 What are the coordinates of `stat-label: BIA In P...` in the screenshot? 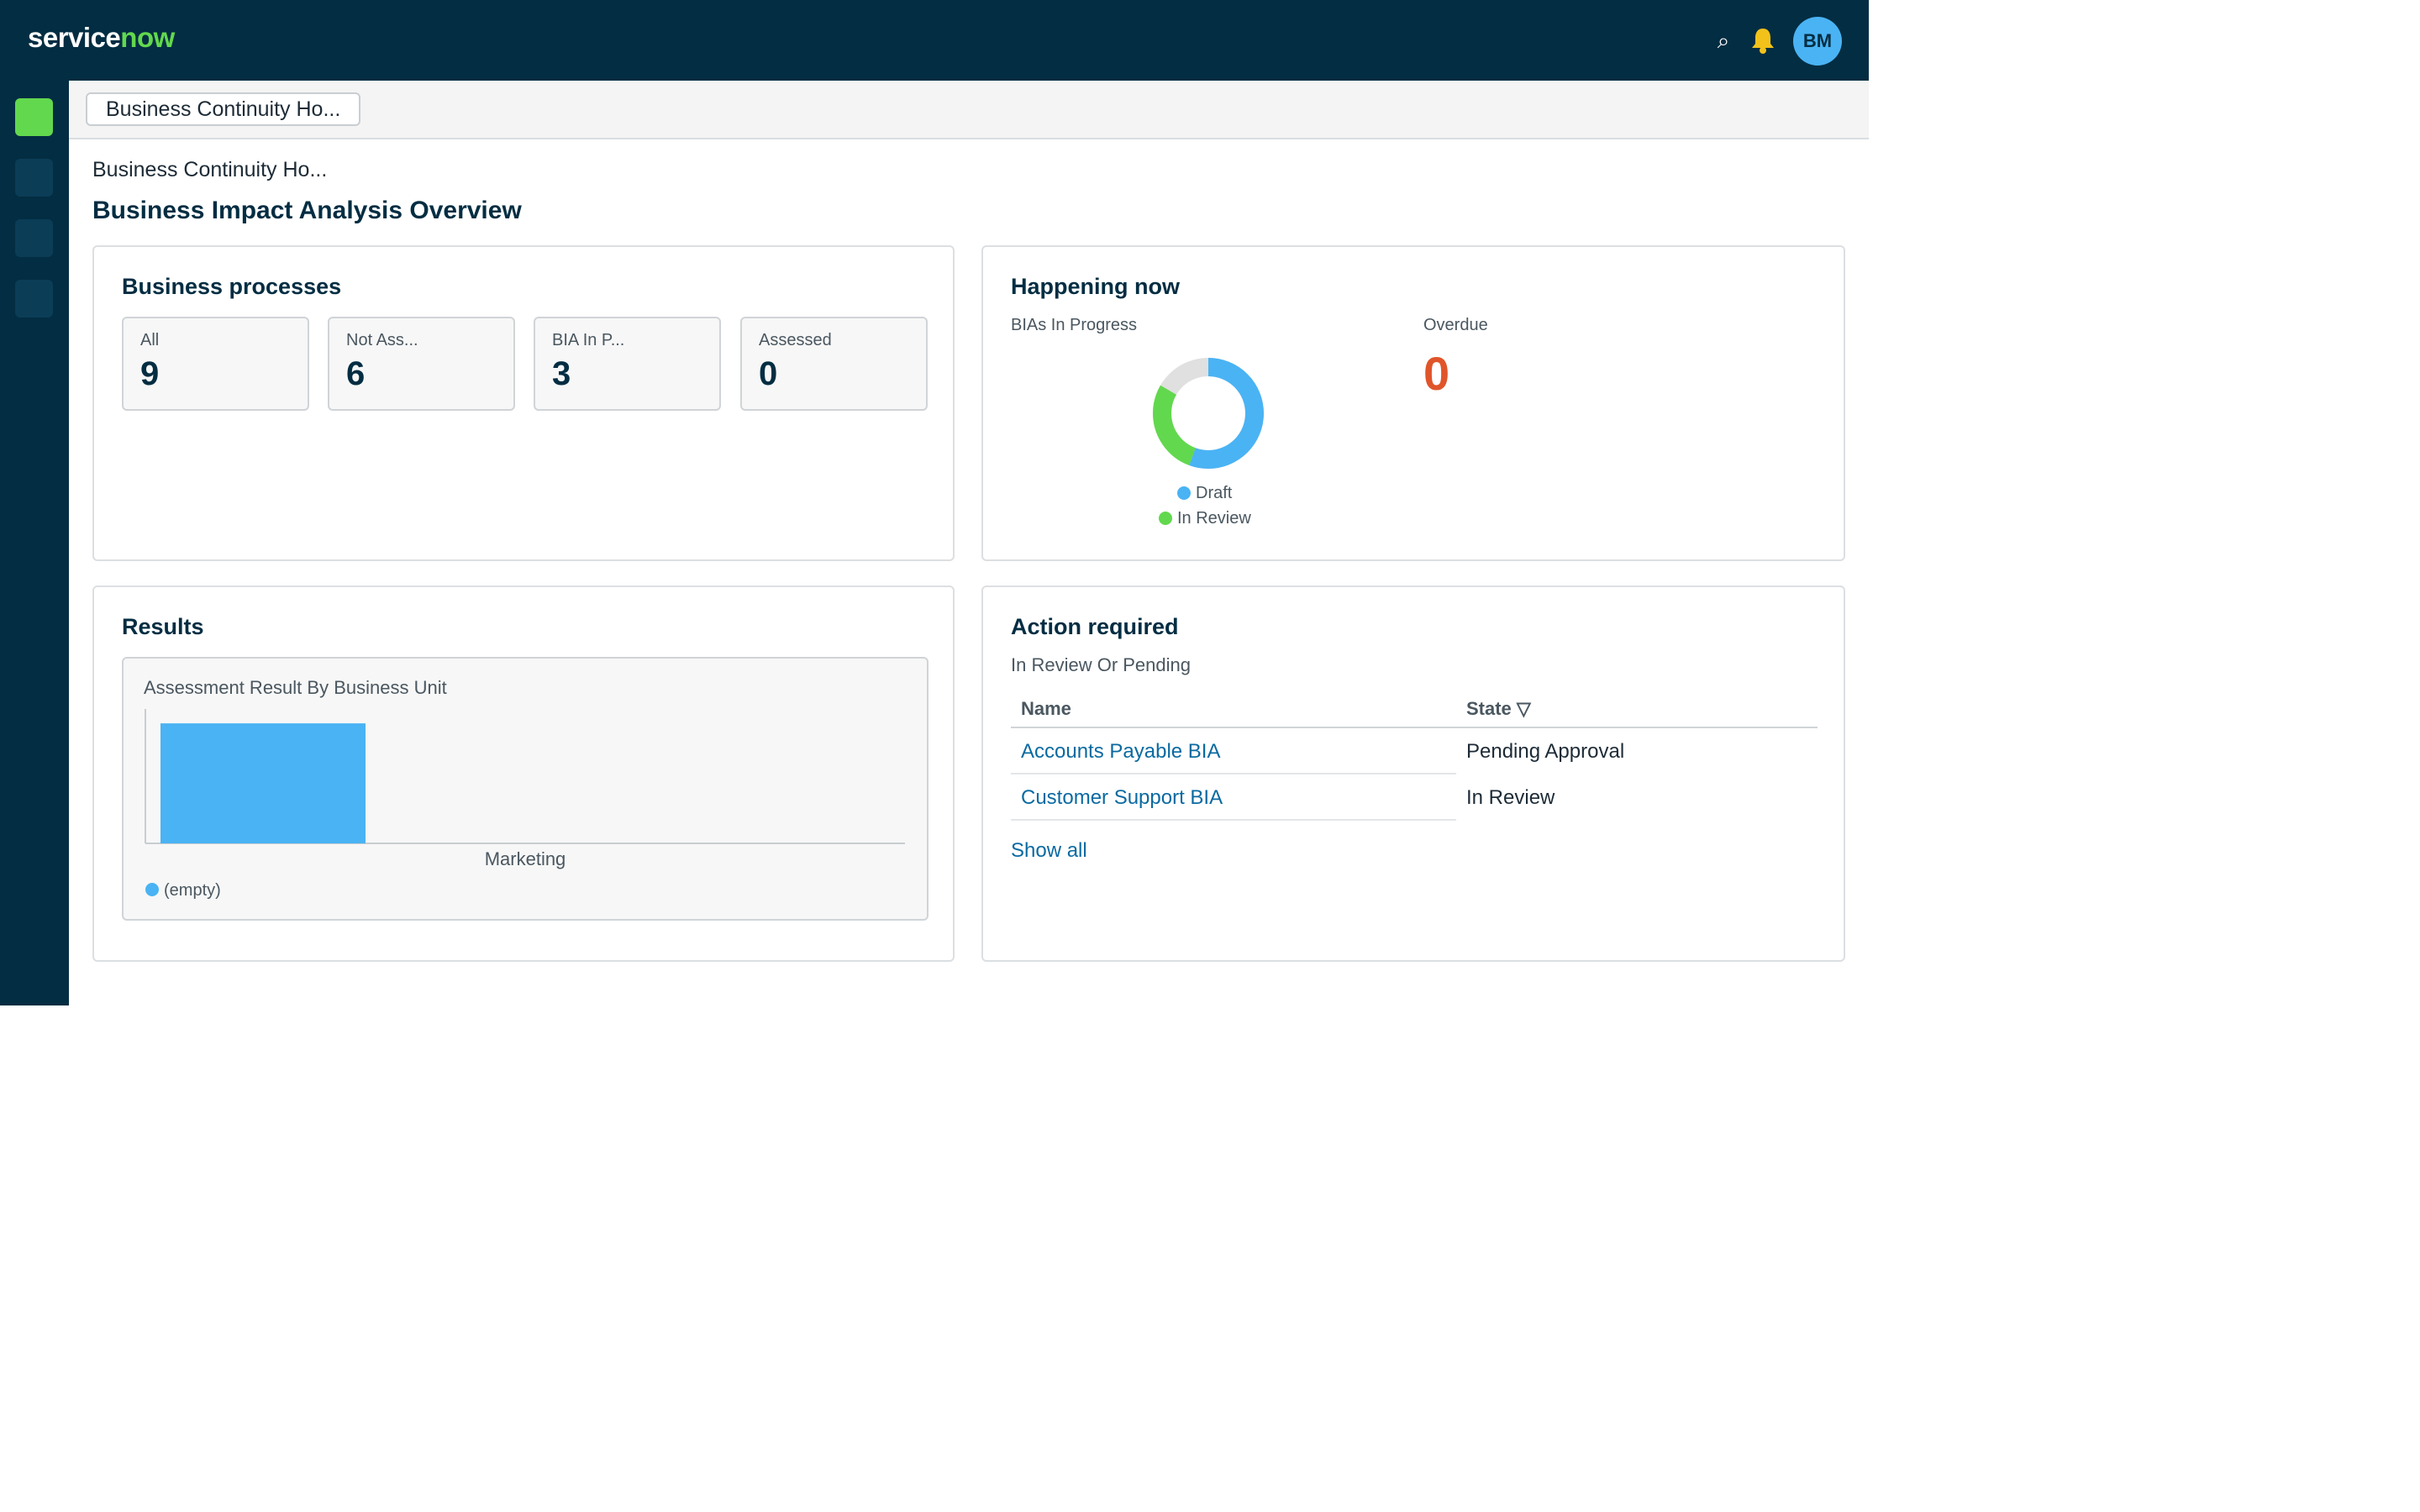 It's located at (588, 340).